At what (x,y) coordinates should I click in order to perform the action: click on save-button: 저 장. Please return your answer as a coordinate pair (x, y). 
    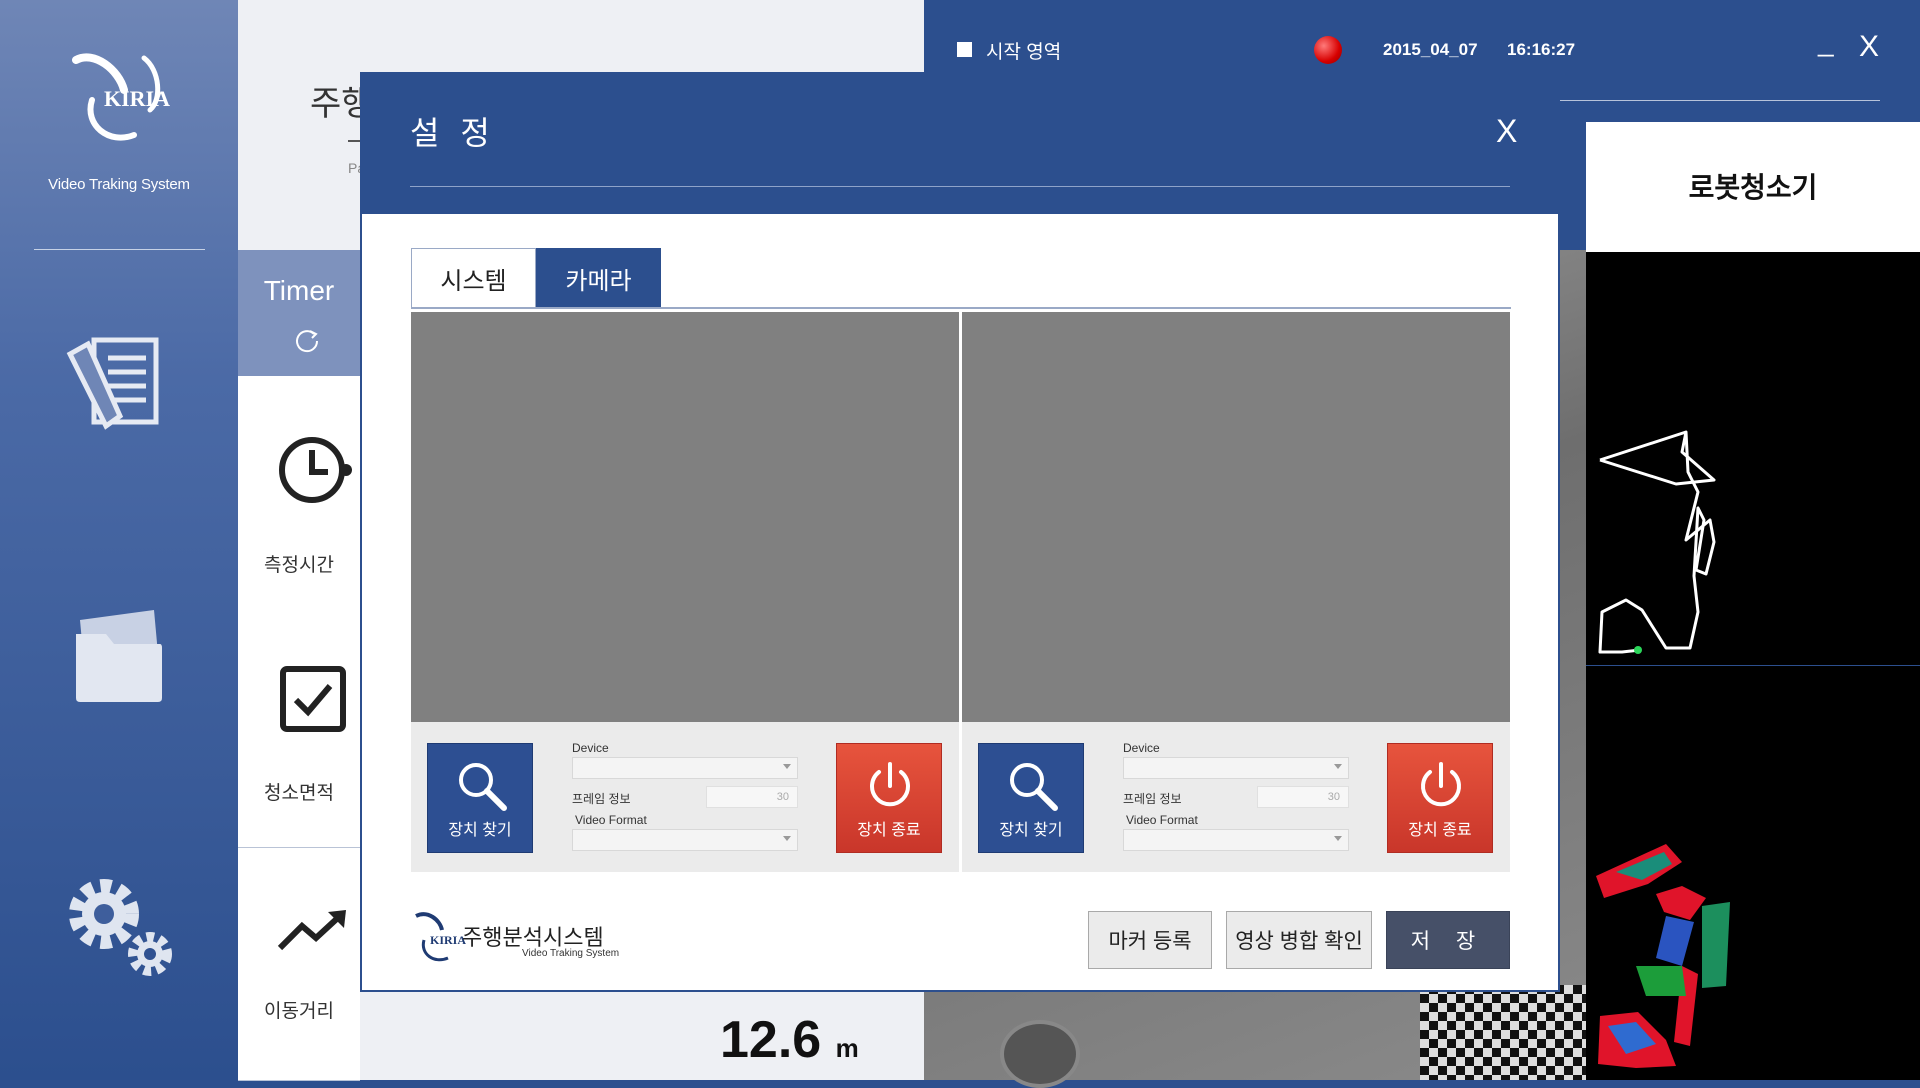
    Looking at the image, I should click on (1448, 940).